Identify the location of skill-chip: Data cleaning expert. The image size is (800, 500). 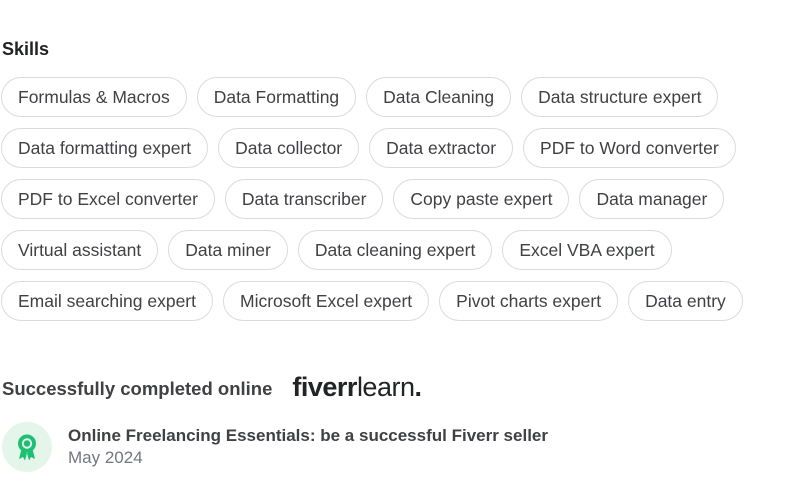
(395, 250).